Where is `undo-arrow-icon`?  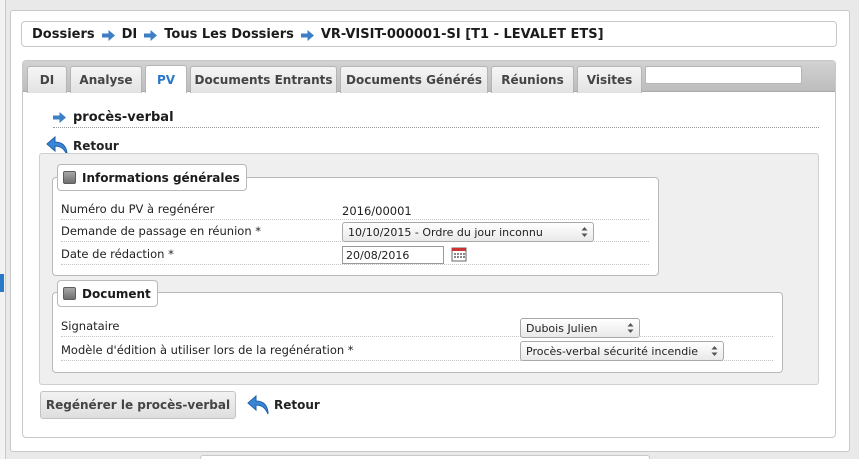
undo-arrow-icon is located at coordinates (258, 404).